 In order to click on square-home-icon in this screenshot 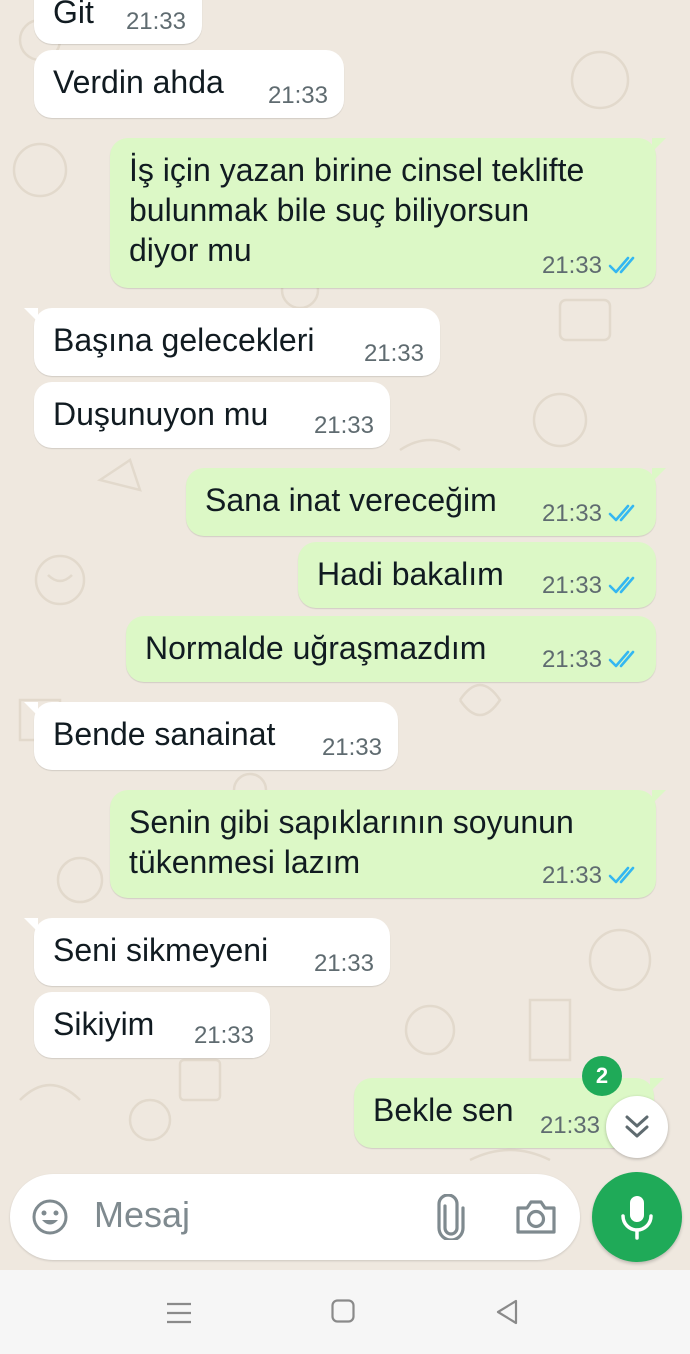, I will do `click(343, 1313)`.